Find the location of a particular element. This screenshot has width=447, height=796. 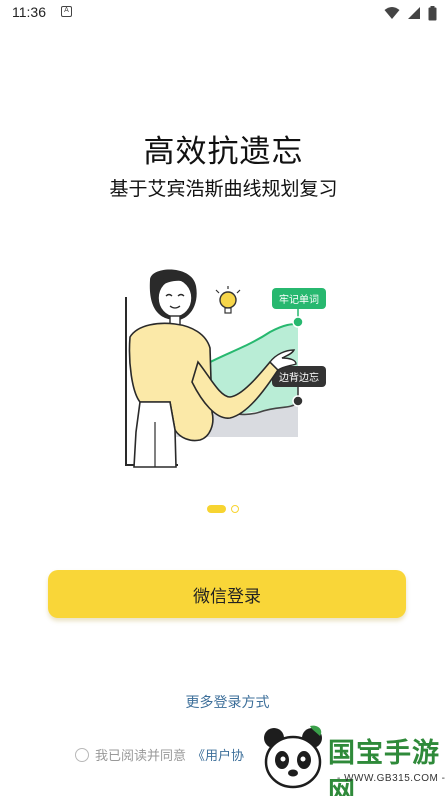

more-login-options-link: 更多登录方式 is located at coordinates (223, 702).